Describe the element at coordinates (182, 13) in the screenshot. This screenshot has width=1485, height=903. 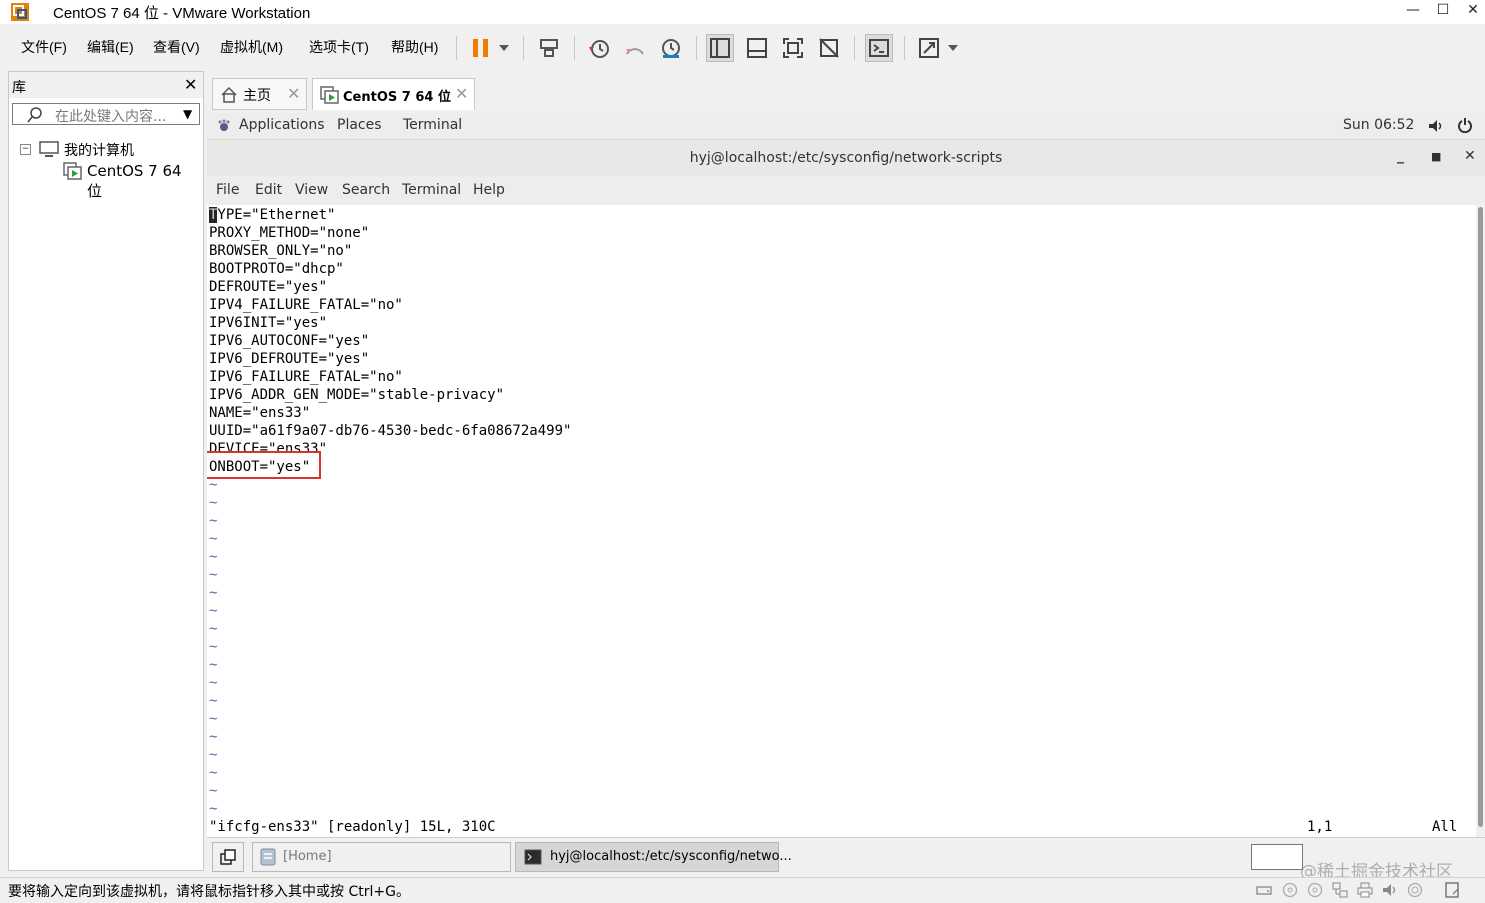
I see `window-title: CentOS 7 64 位 - VMware Workstation` at that location.